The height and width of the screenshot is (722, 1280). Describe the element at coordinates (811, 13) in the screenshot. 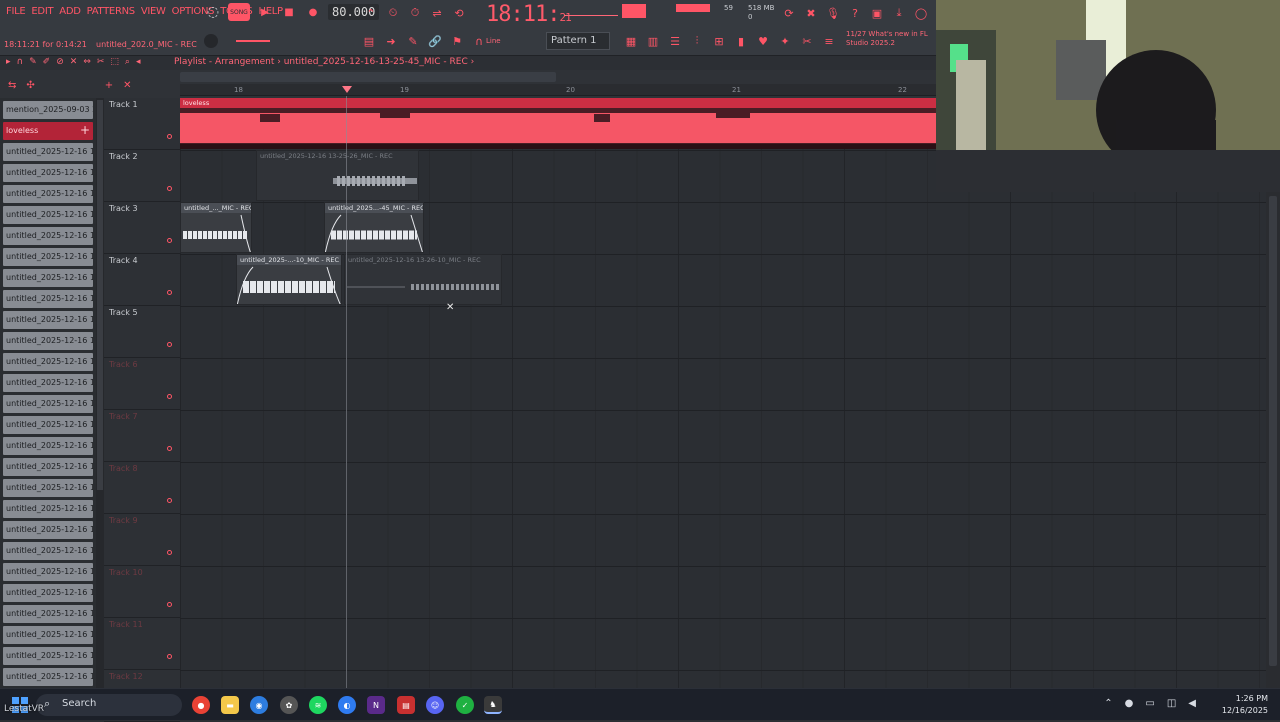

I see `close-project-icon: ✖` at that location.